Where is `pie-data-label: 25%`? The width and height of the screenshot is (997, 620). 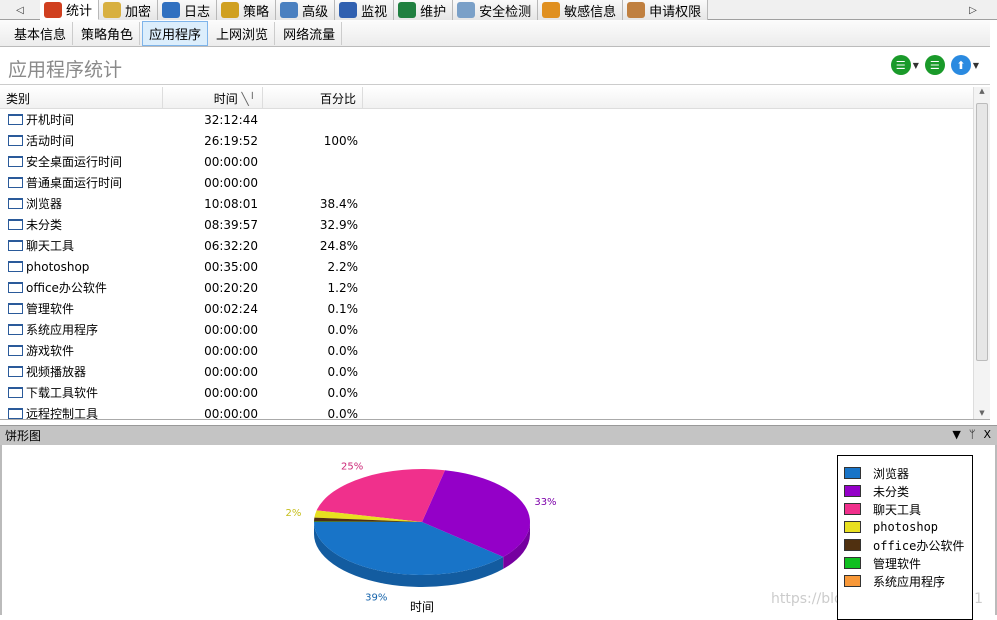 pie-data-label: 25% is located at coordinates (352, 467).